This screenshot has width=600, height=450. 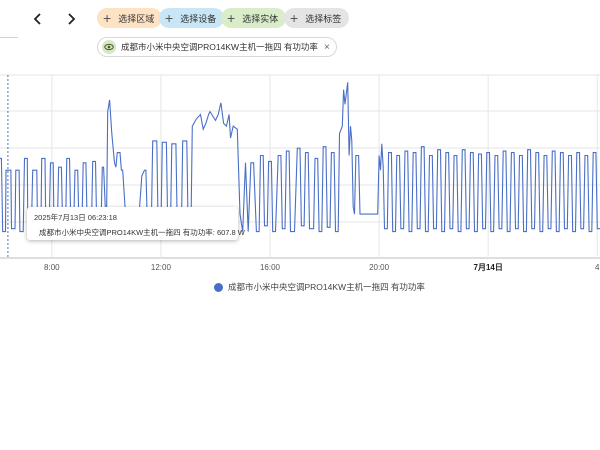 I want to click on tooltip-row: 成都市小米中央空调PRO14KW主机一拖四 有功功率 : 607.8 W, so click(x=139, y=232).